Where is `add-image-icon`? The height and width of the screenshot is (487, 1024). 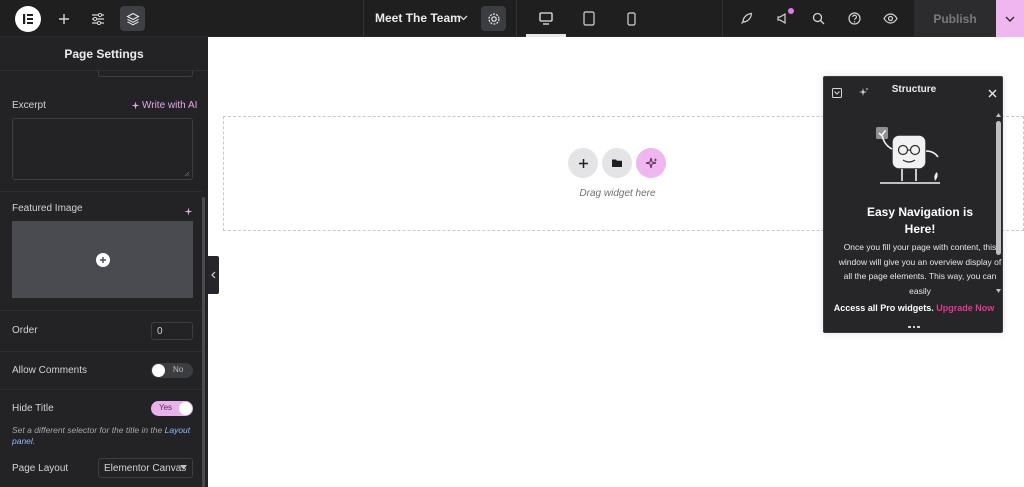 add-image-icon is located at coordinates (102, 259).